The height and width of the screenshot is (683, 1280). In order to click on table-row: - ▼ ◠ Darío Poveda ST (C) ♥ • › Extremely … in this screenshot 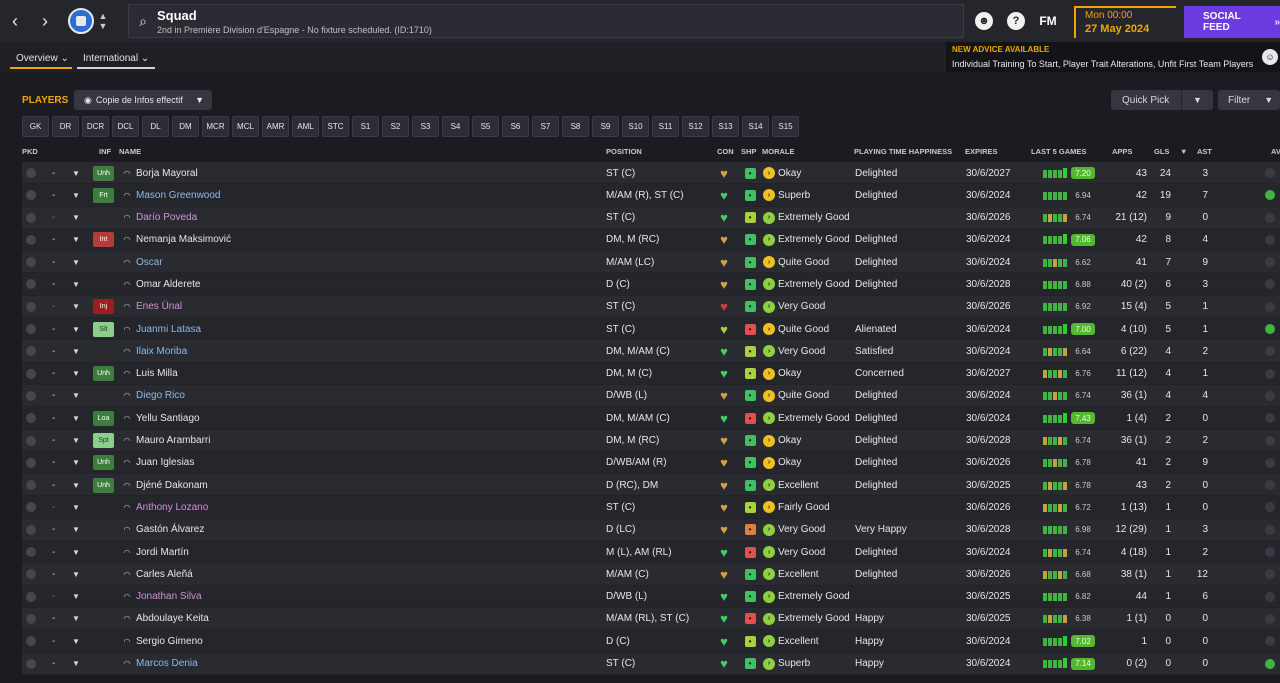, I will do `click(651, 217)`.